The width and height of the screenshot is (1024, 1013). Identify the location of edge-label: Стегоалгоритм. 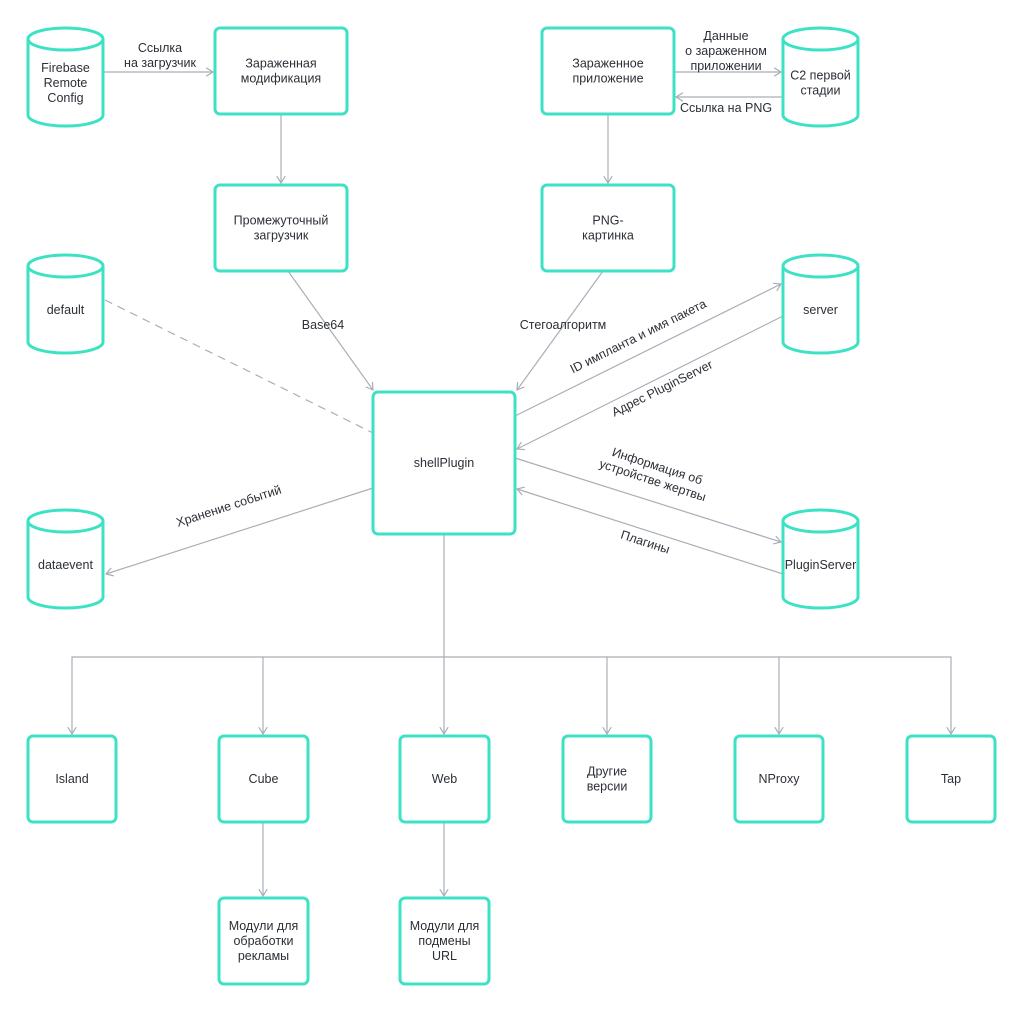
(563, 325).